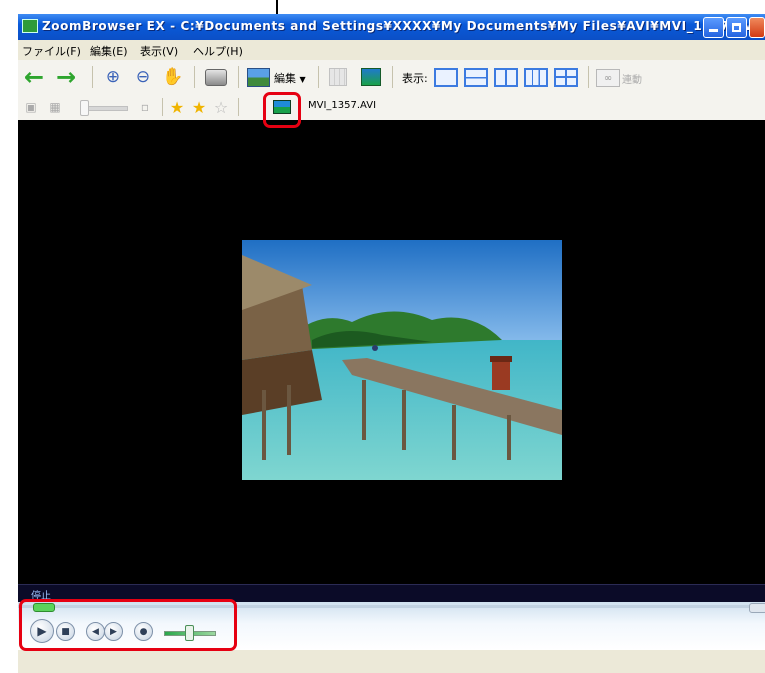 The height and width of the screenshot is (673, 765). What do you see at coordinates (143, 77) in the screenshot?
I see `zoom-out-icon: ⊖` at bounding box center [143, 77].